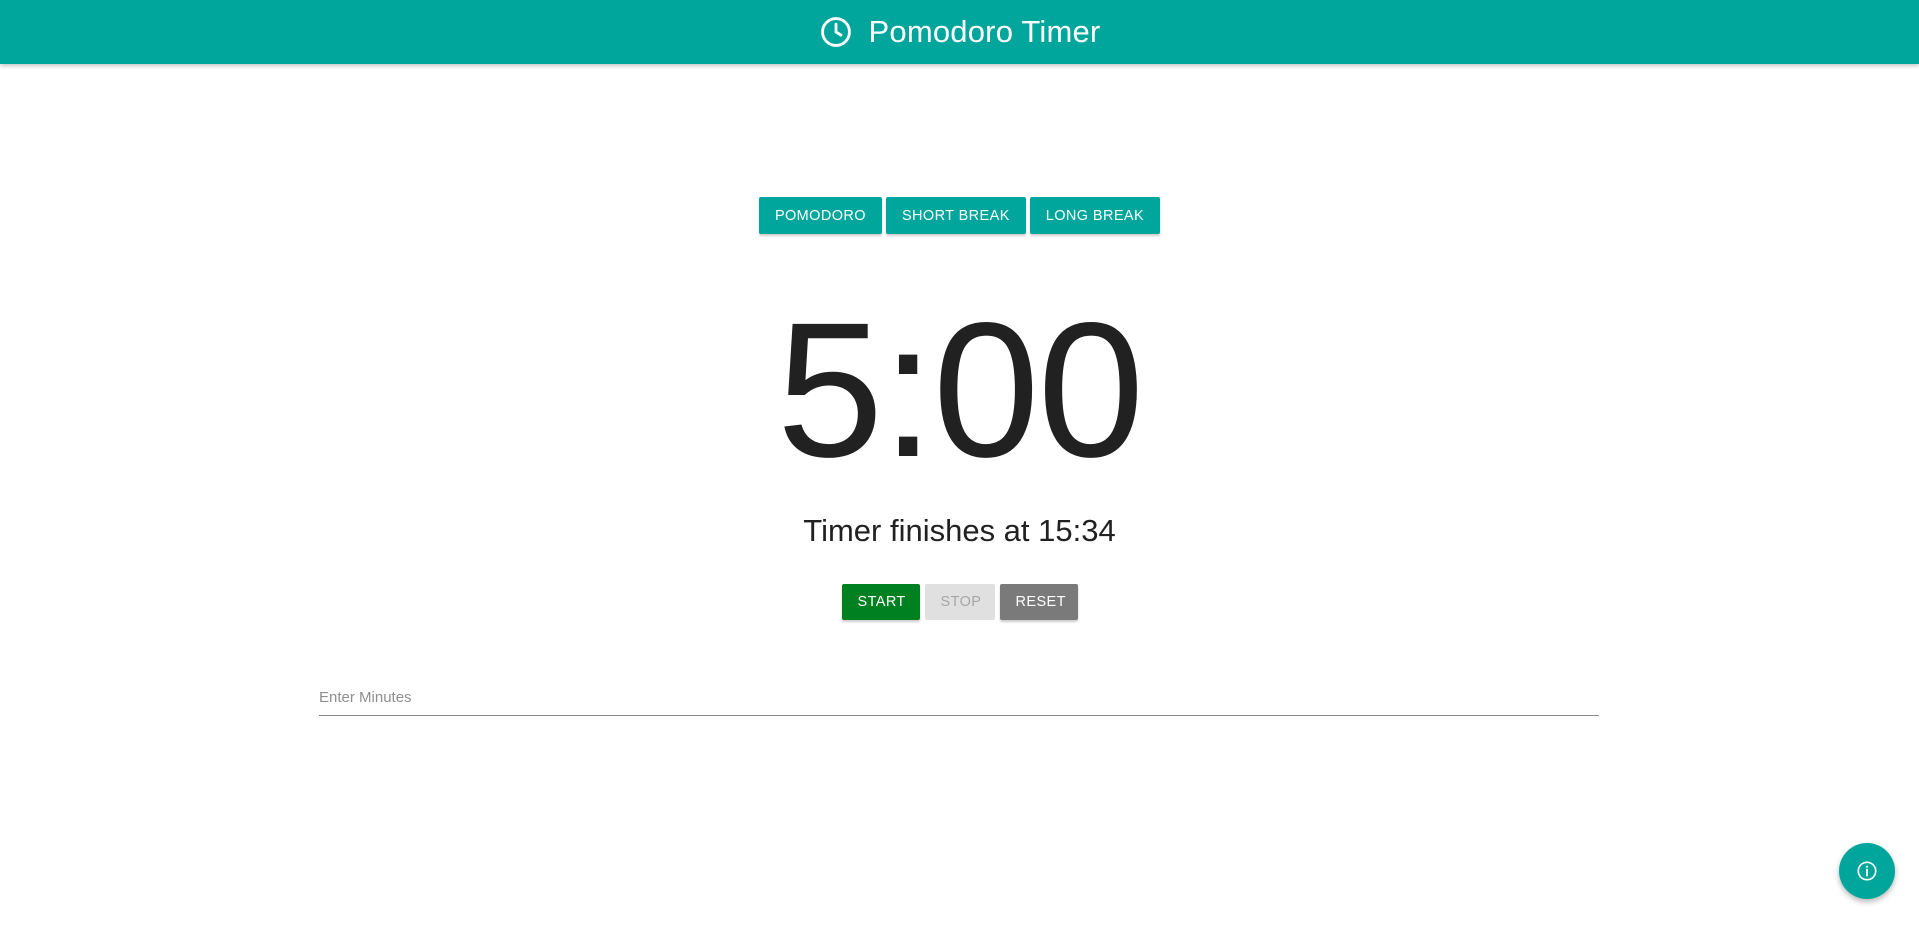 This screenshot has height=944, width=1919. I want to click on finish-time-text: Timer finishes at 15:34, so click(959, 530).